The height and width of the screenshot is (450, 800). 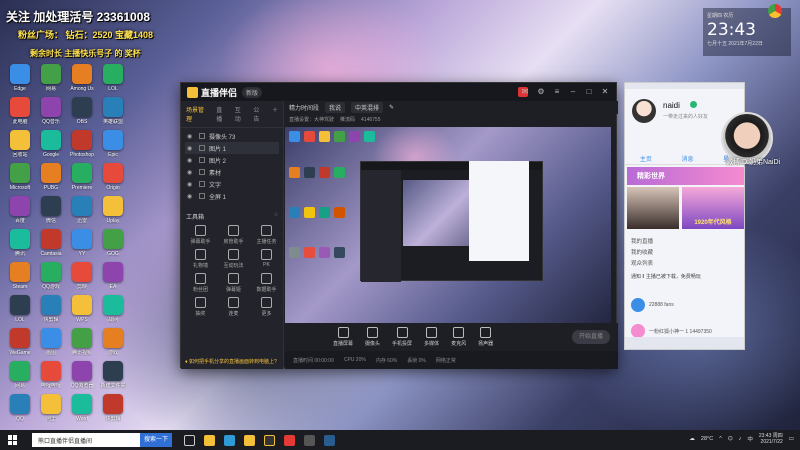 I want to click on social-feed-item: 22888 fans, so click(x=686, y=305).